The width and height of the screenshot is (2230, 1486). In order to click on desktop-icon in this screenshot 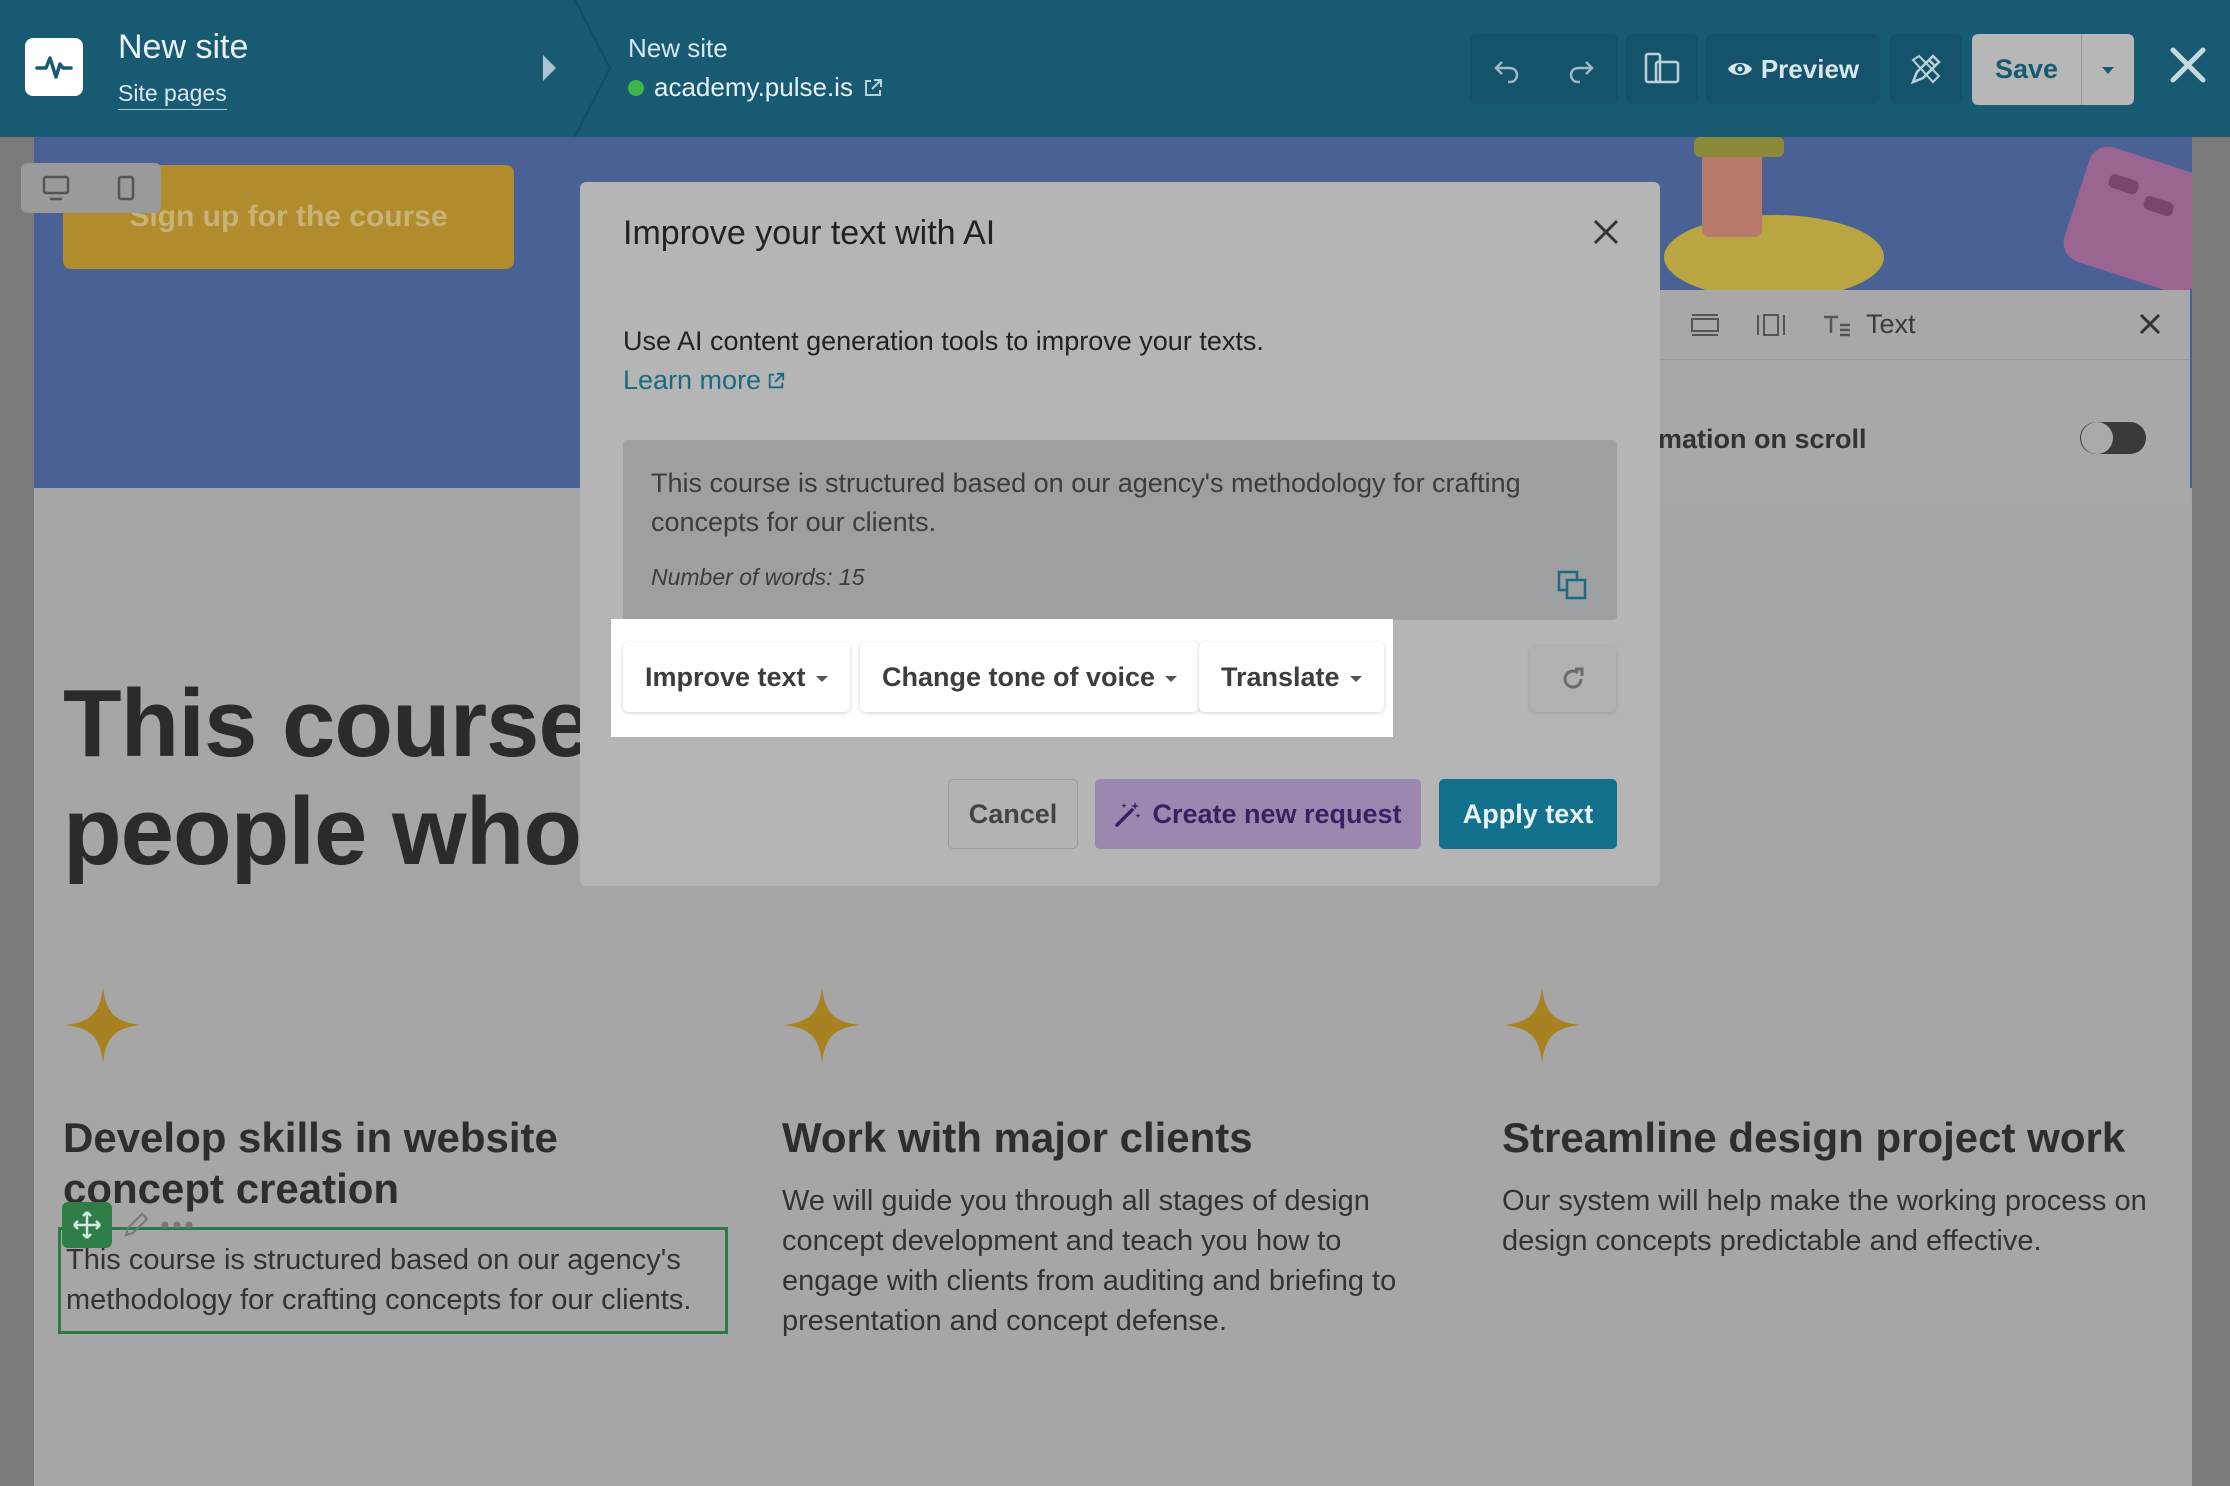, I will do `click(56, 188)`.